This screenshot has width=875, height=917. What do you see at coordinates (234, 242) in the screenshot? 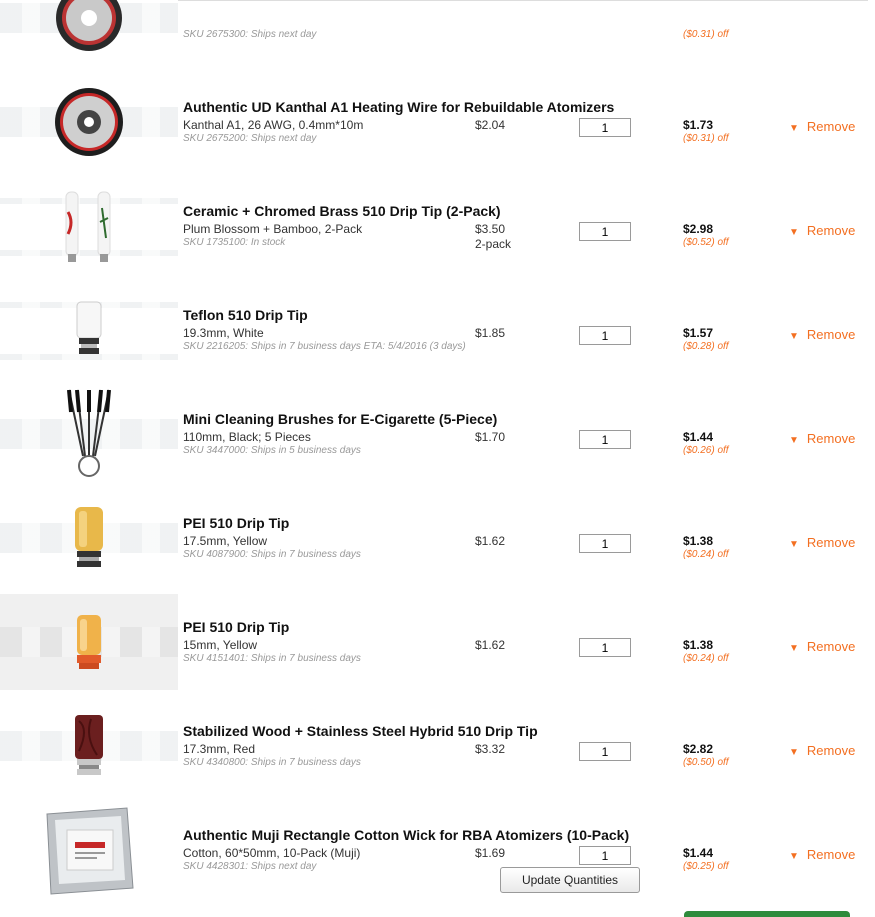
I see `item-sku: SKU 1735100: In stock` at bounding box center [234, 242].